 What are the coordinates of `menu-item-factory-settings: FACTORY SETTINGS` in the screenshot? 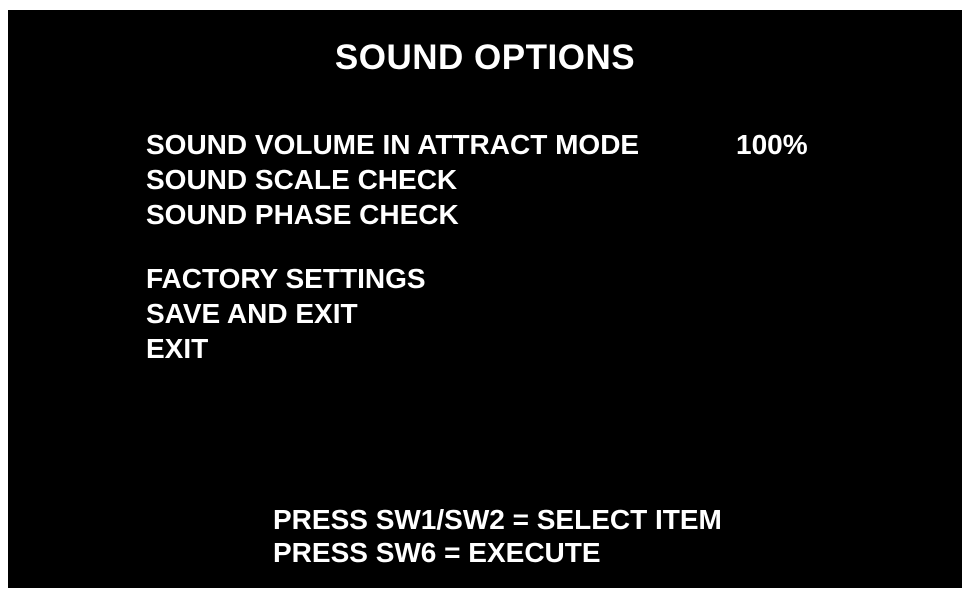 It's located at (477, 278).